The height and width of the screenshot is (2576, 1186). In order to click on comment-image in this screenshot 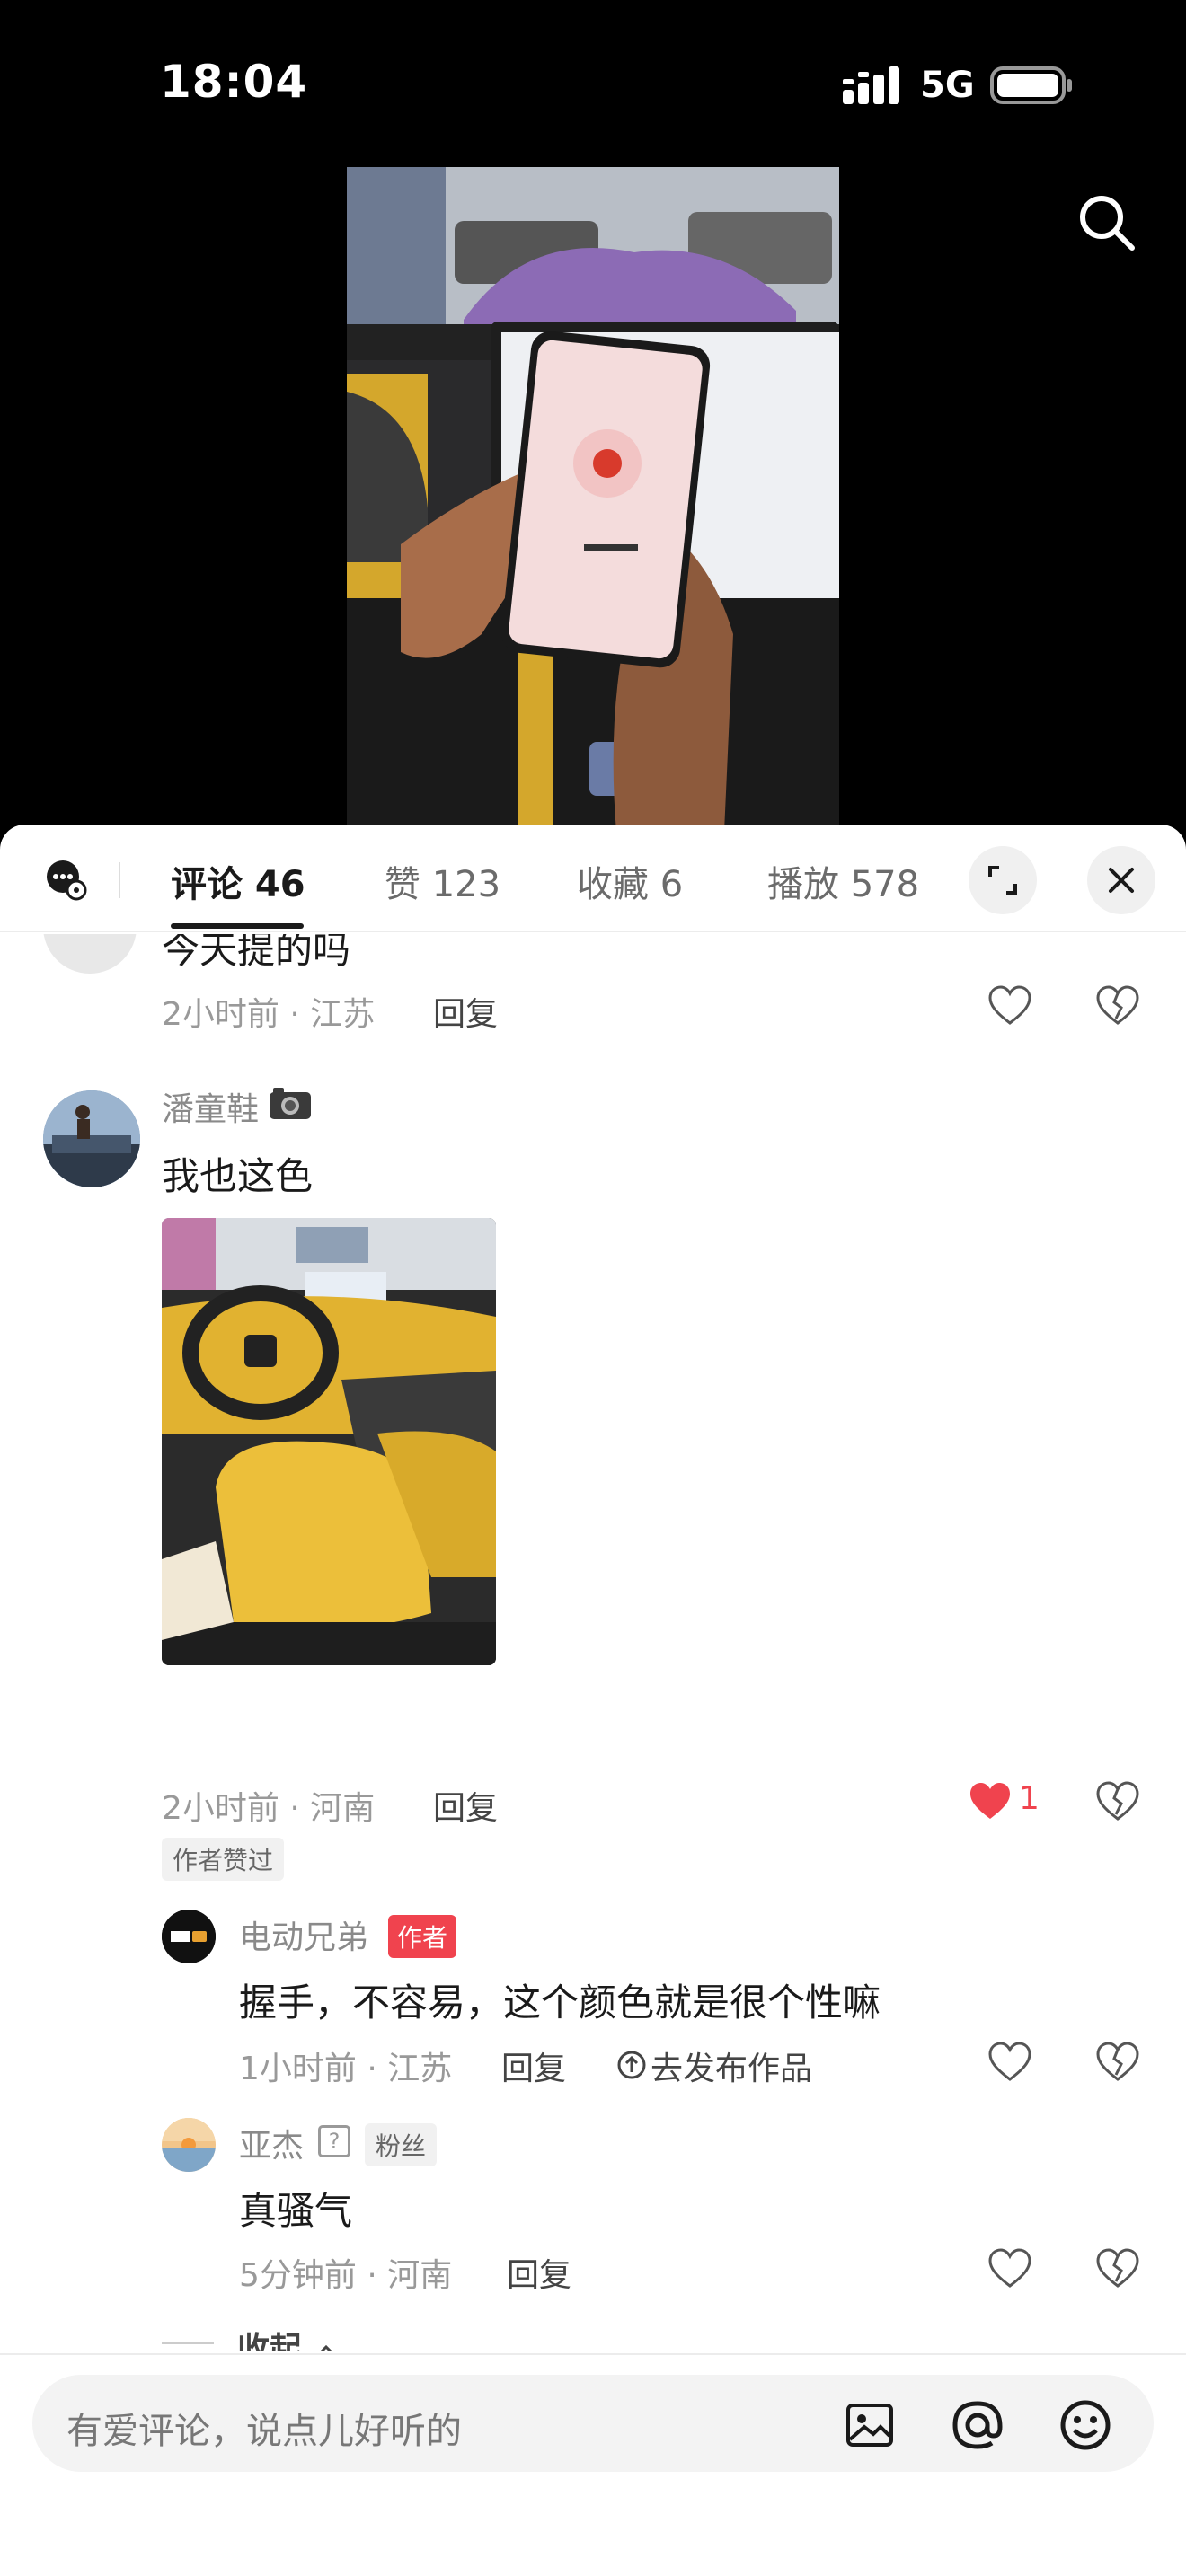, I will do `click(329, 1441)`.